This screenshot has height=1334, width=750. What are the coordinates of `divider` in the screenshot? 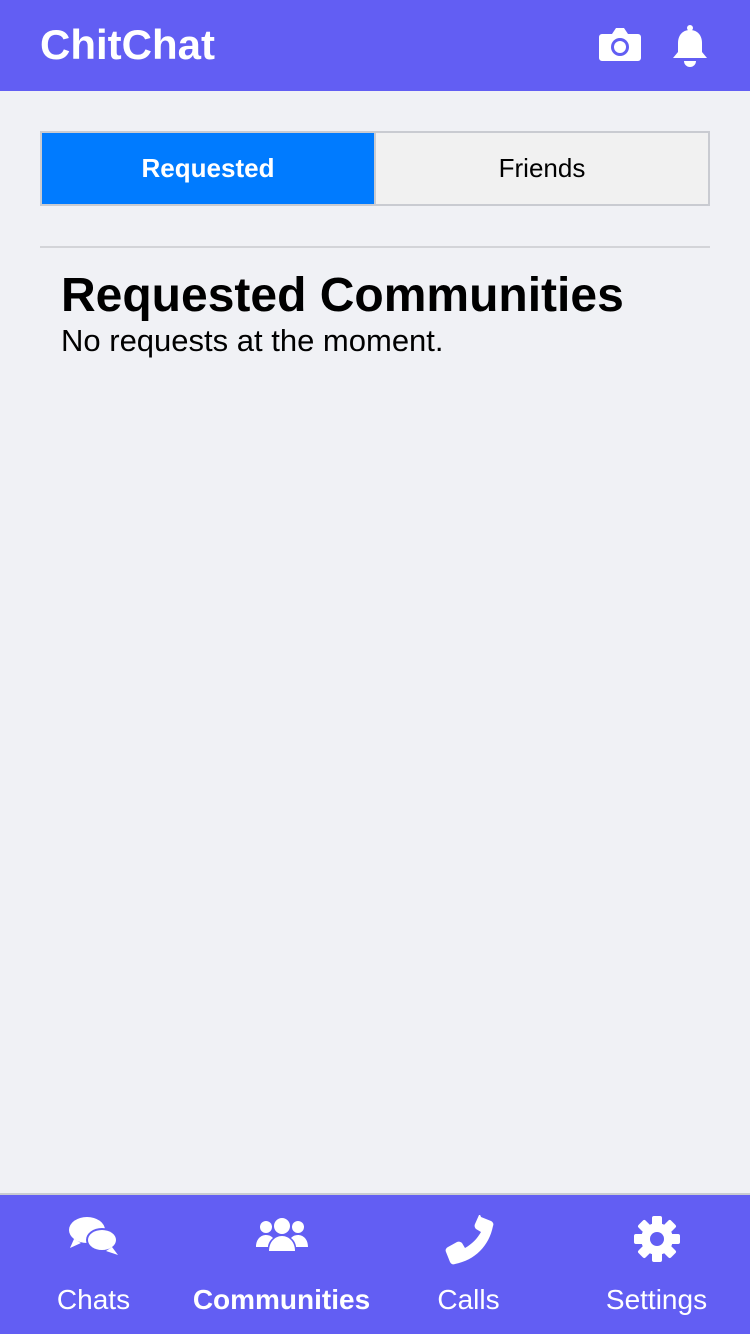 It's located at (375, 247).